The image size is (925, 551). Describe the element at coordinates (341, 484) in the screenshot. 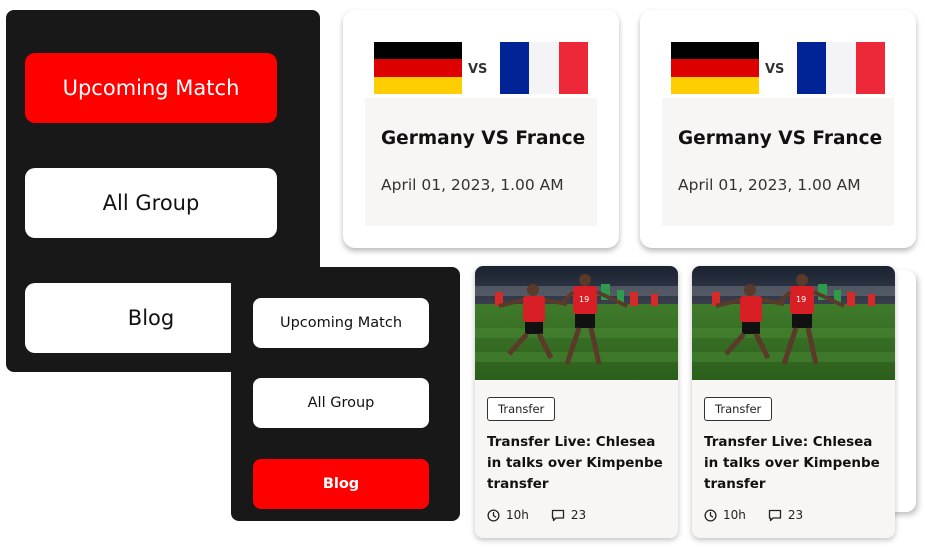

I see `nav-blog-button: Blog` at that location.